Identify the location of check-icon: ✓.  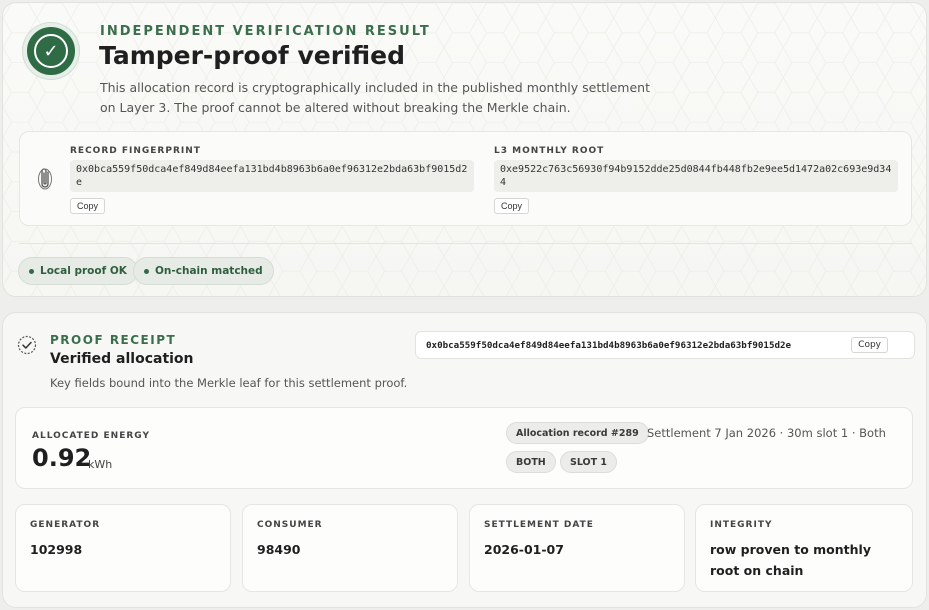
(51, 51).